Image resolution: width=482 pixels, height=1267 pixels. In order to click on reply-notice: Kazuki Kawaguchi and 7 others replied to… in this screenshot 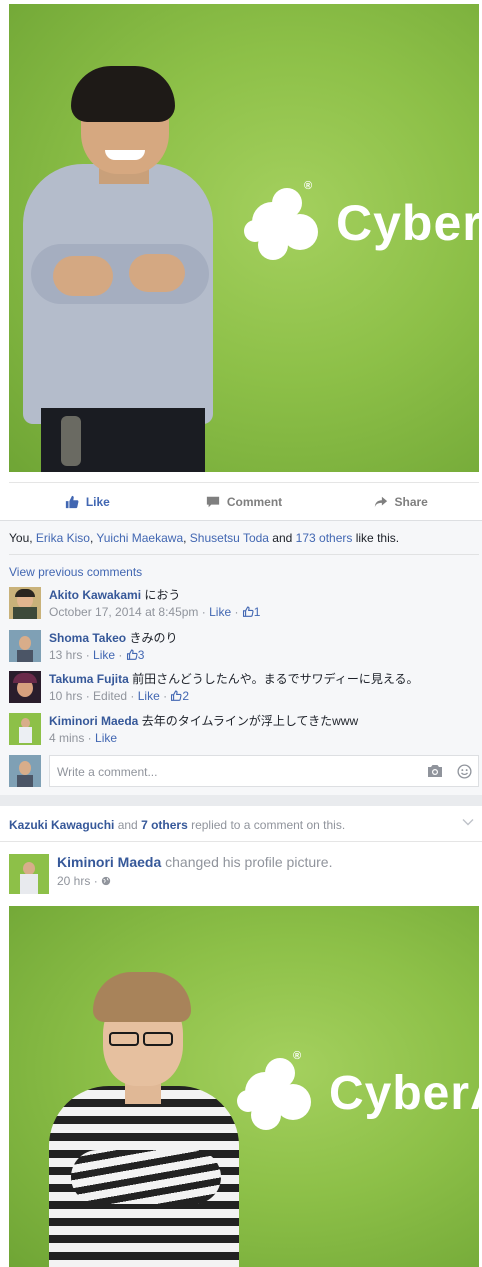, I will do `click(241, 824)`.